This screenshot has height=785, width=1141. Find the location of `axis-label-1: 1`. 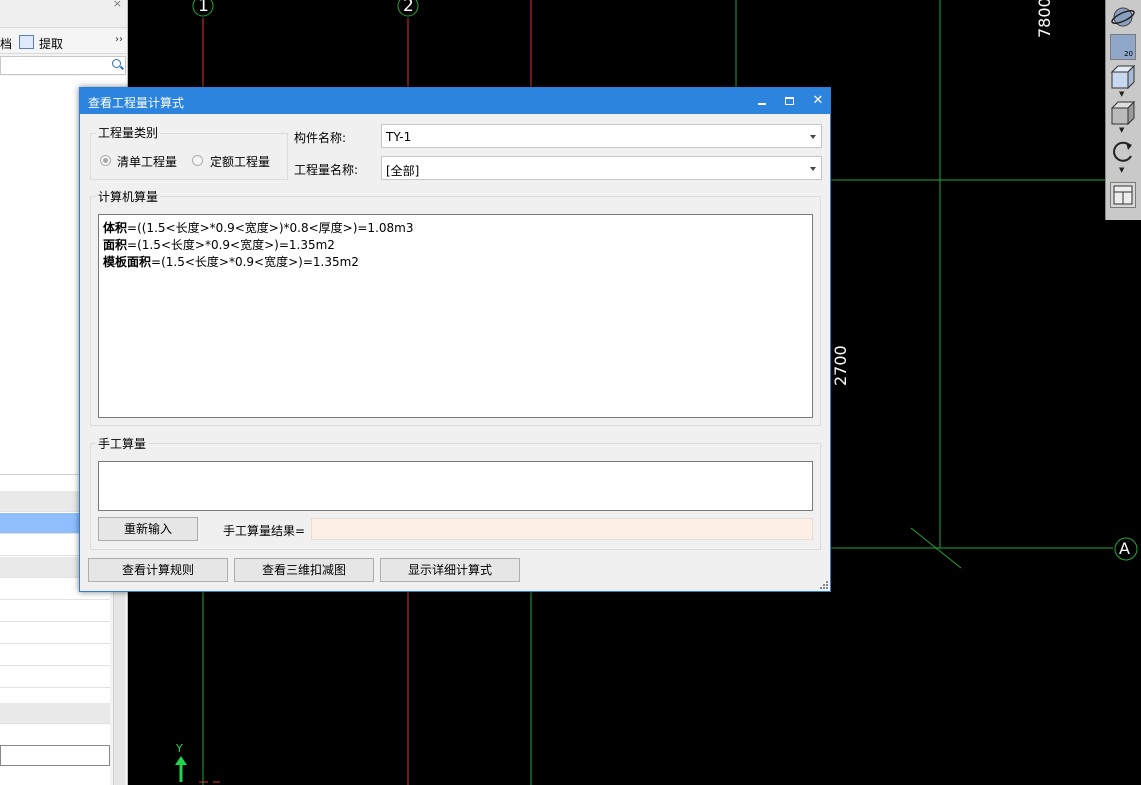

axis-label-1: 1 is located at coordinates (203, 8).